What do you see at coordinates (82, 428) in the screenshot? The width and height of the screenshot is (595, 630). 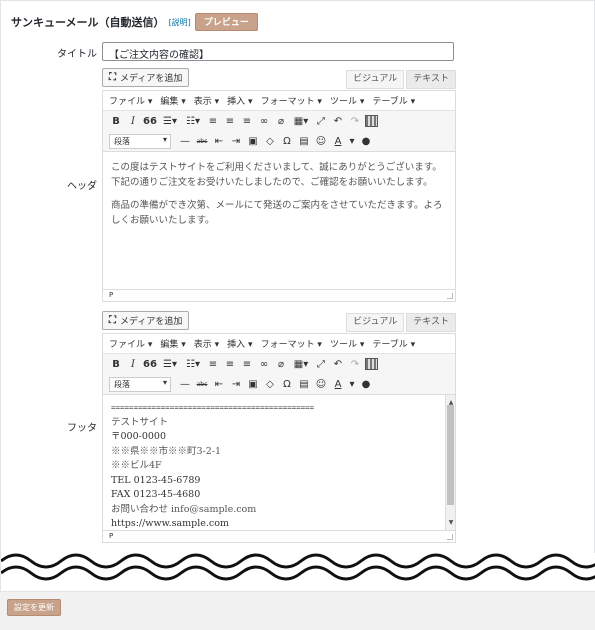 I see `footer-label: フッタ` at bounding box center [82, 428].